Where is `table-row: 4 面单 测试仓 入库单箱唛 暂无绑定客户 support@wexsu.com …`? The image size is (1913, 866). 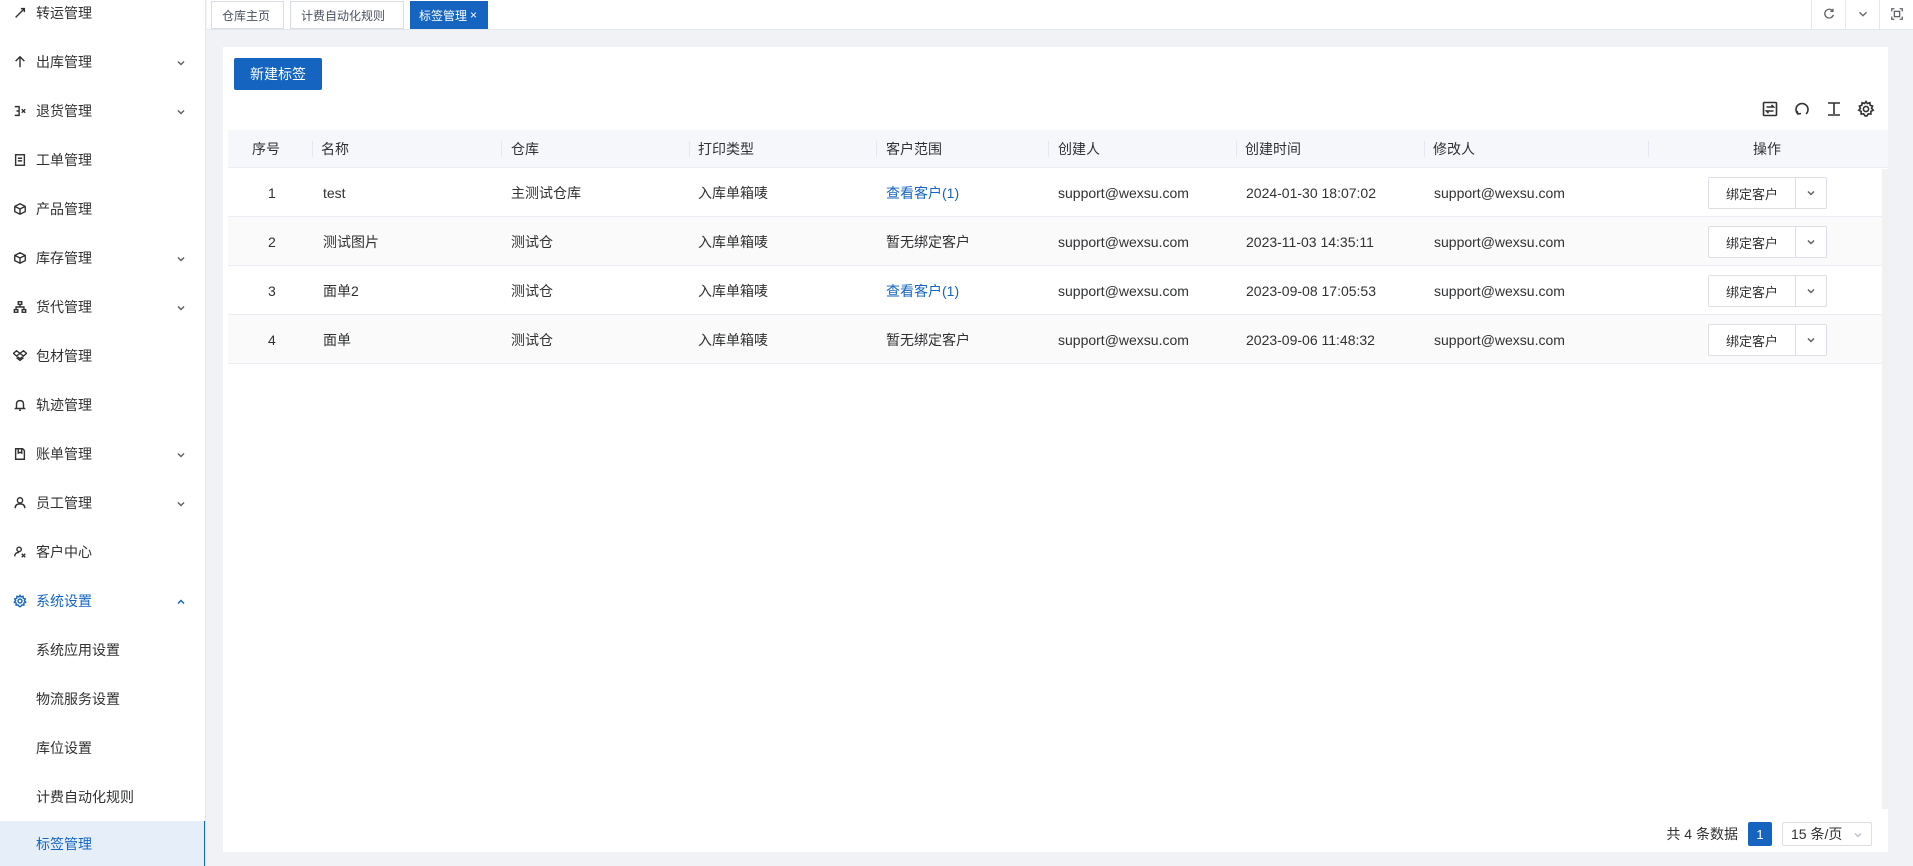
table-row: 4 面单 测试仓 入库单箱唛 暂无绑定客户 support@wexsu.com … is located at coordinates (1058, 339).